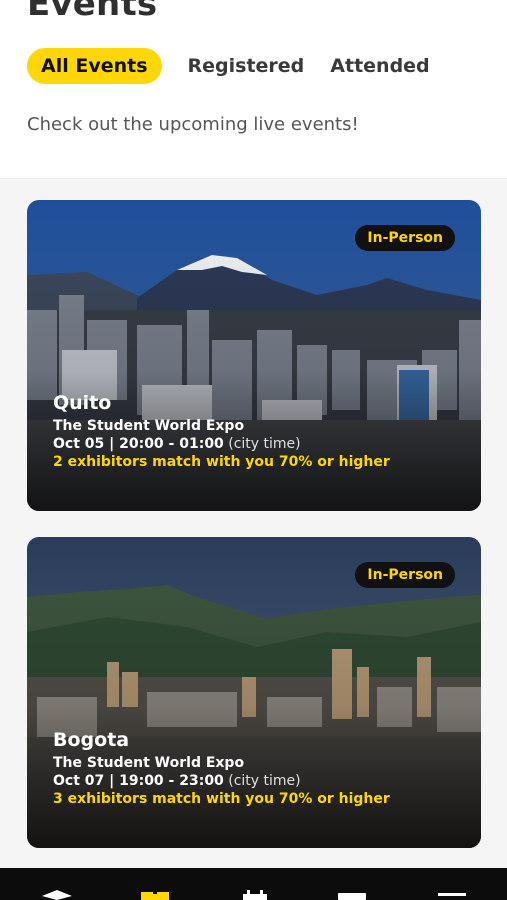  I want to click on event-time: Oct 07 | 19:00 - 23:00 (city time), so click(221, 781).